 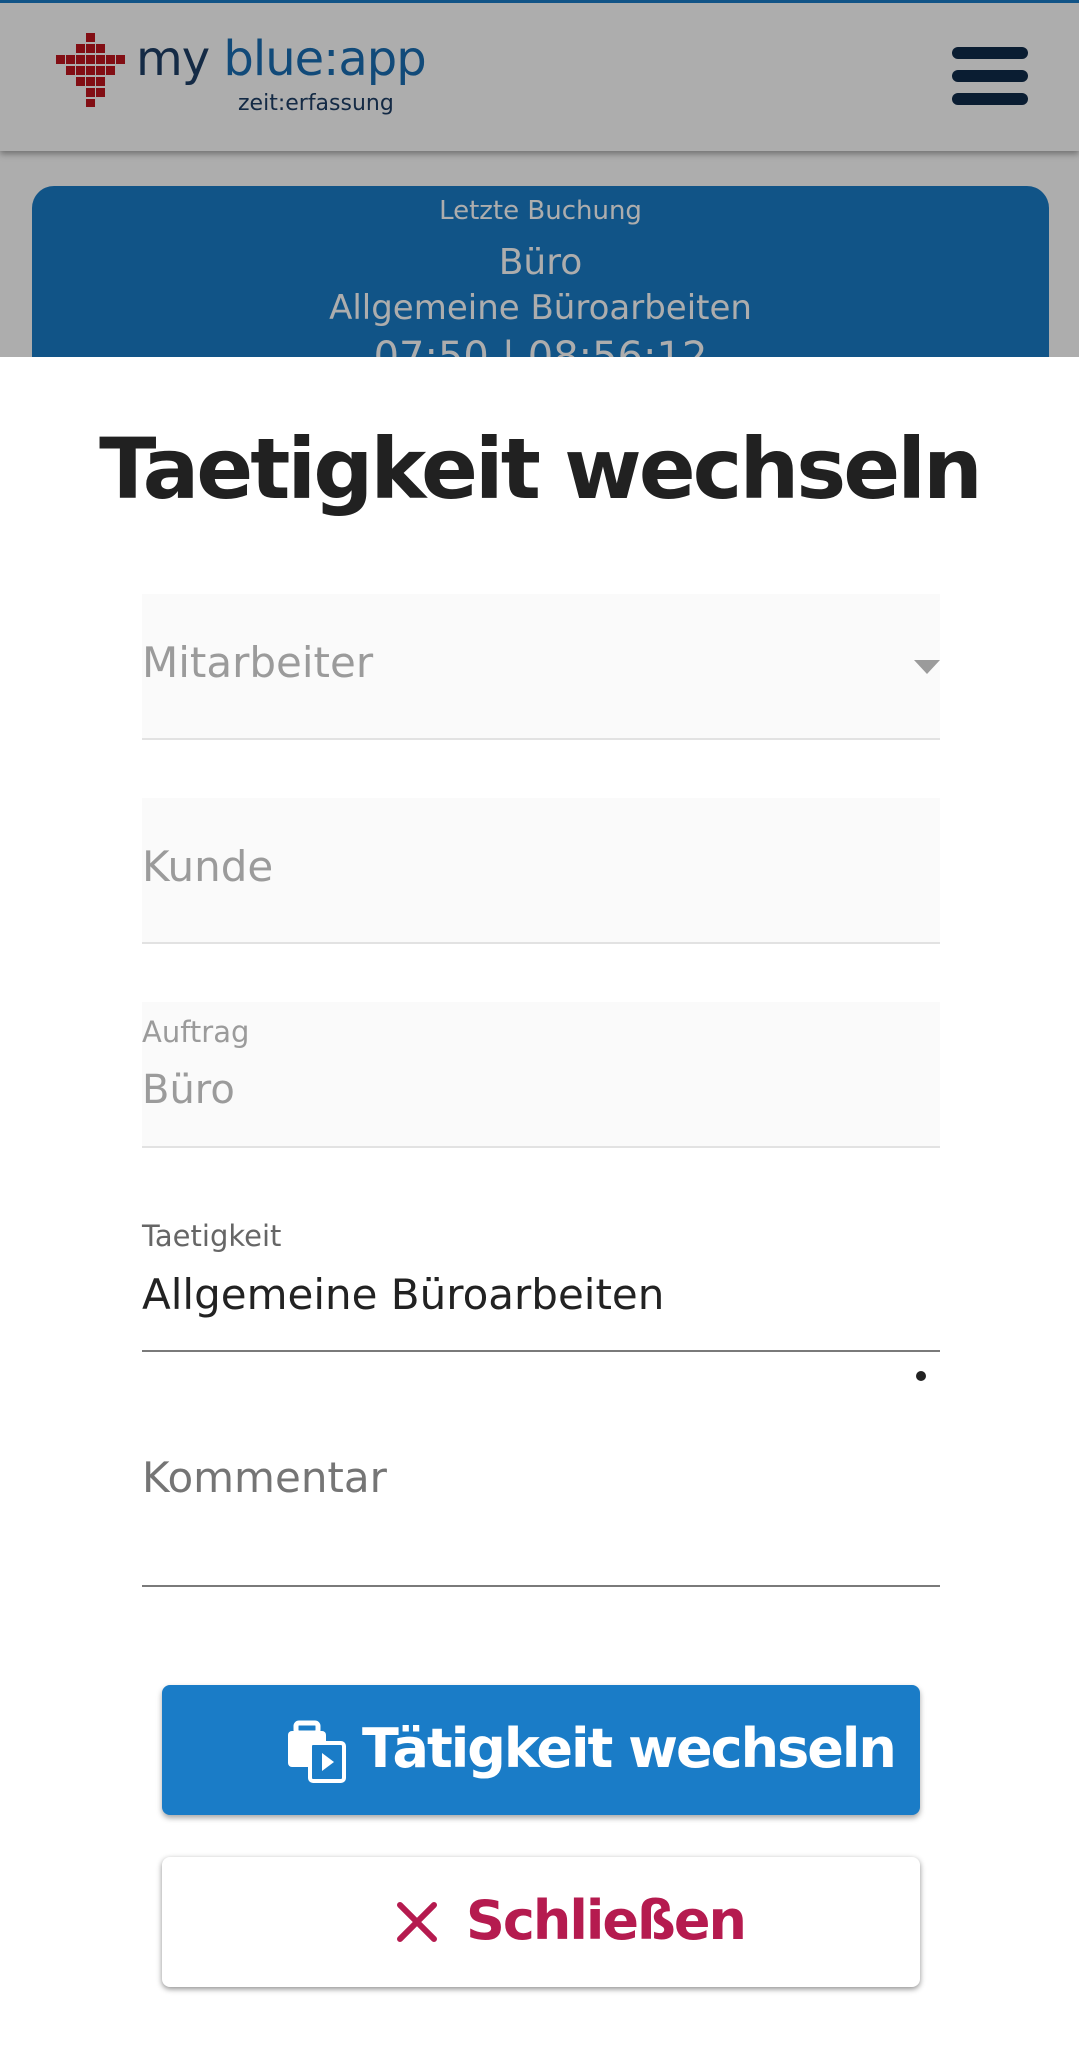 I want to click on modal-title: Taetigkeit wechseln, so click(x=541, y=469).